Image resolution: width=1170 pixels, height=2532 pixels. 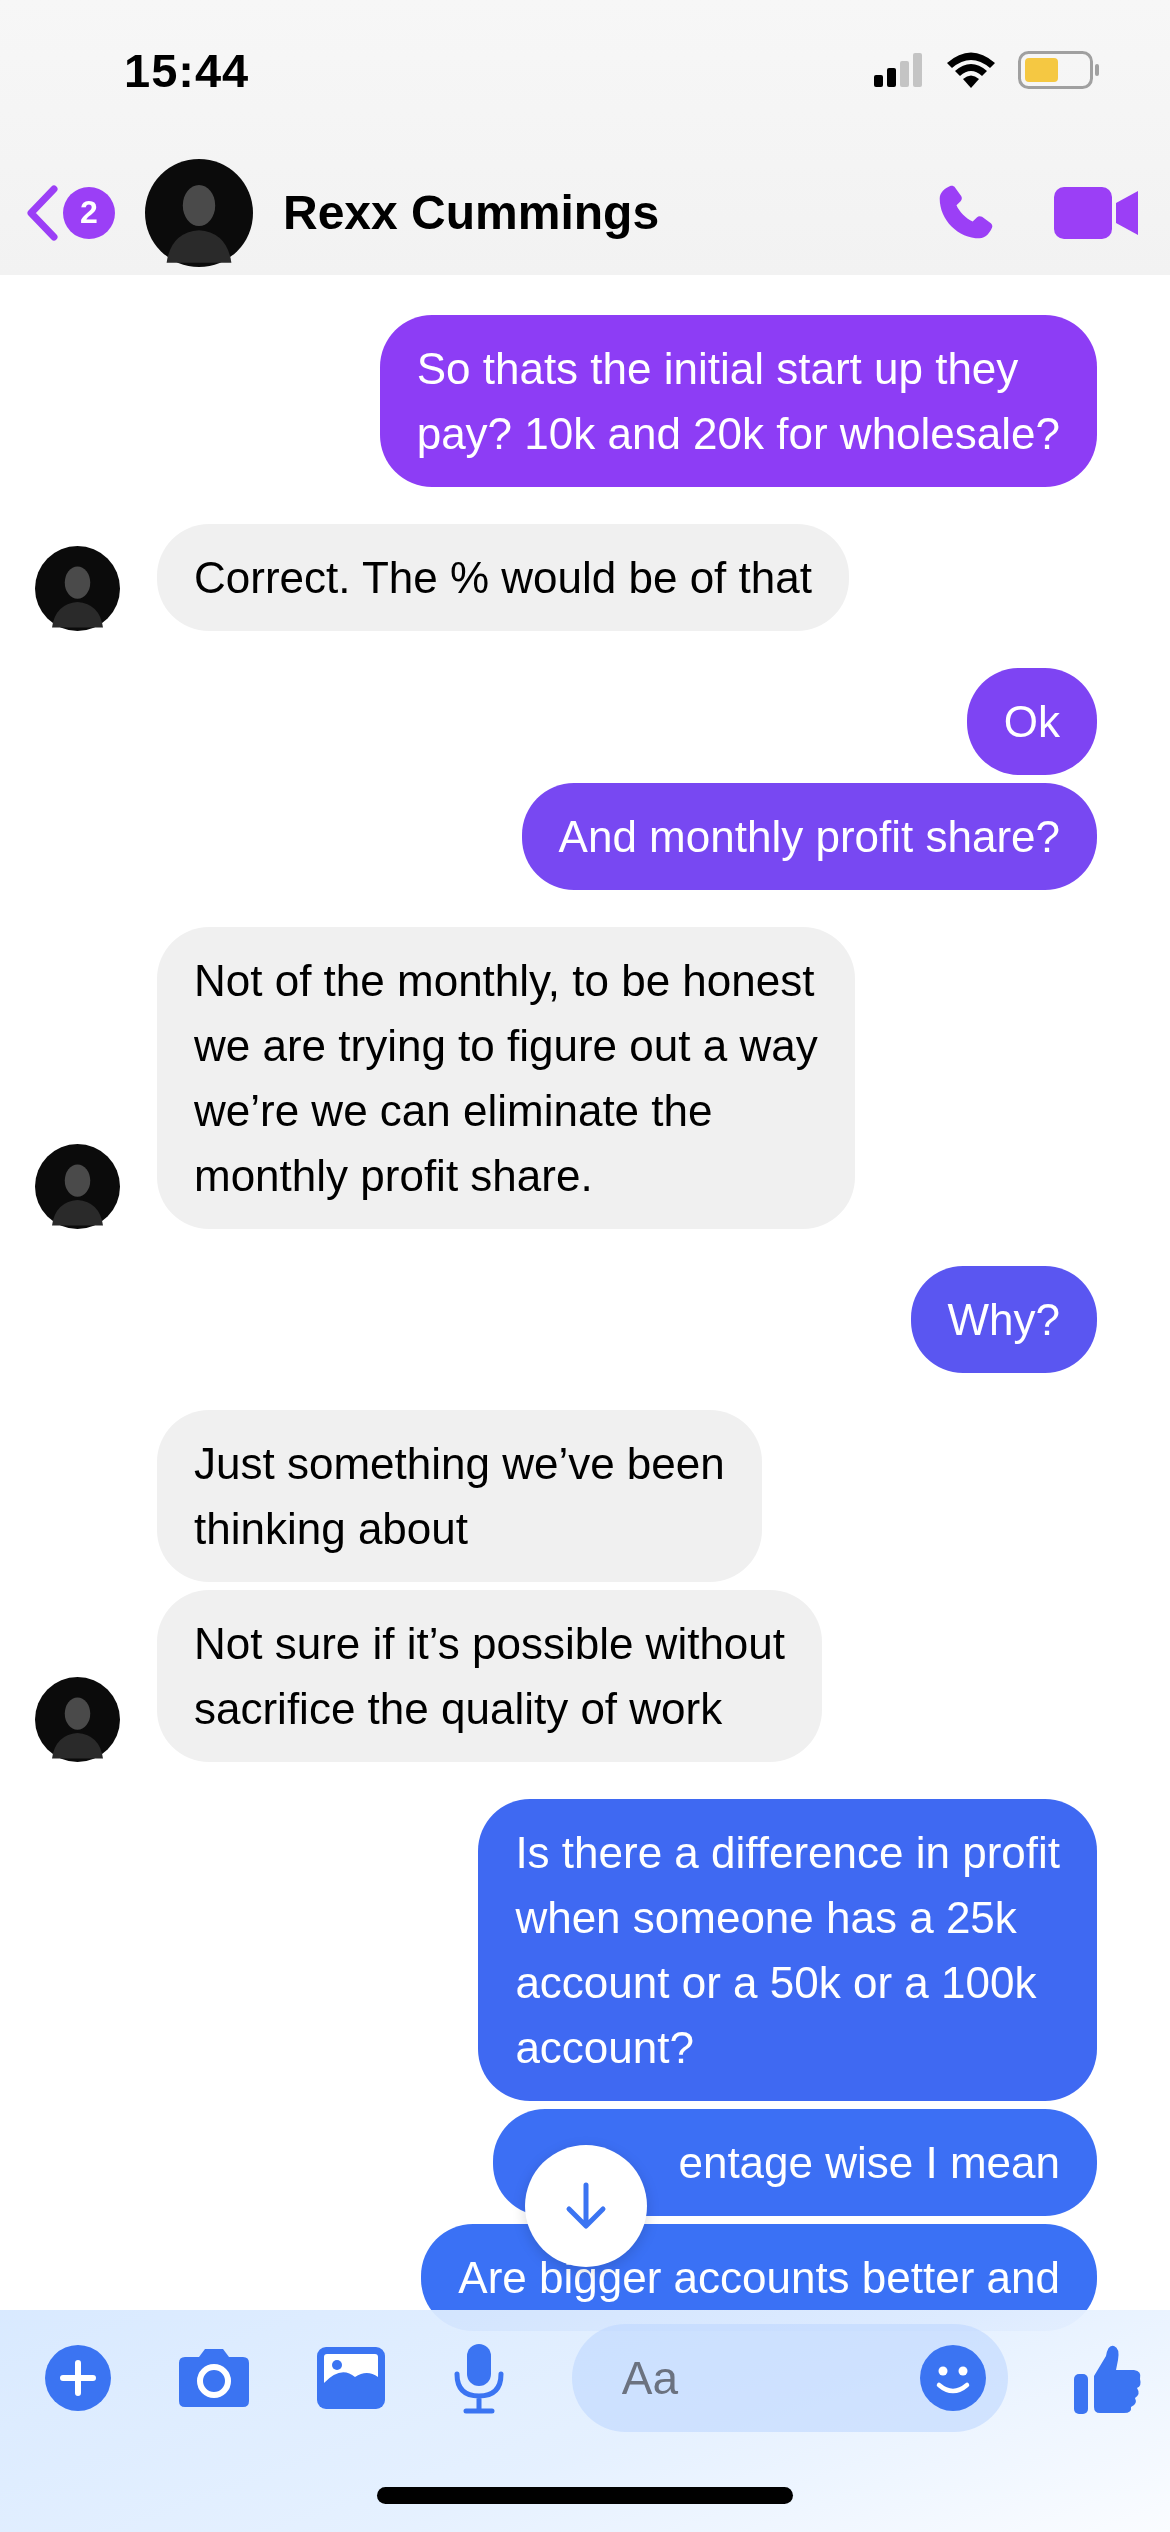 What do you see at coordinates (503, 577) in the screenshot?
I see `received-message: Correct. The % would be of that` at bounding box center [503, 577].